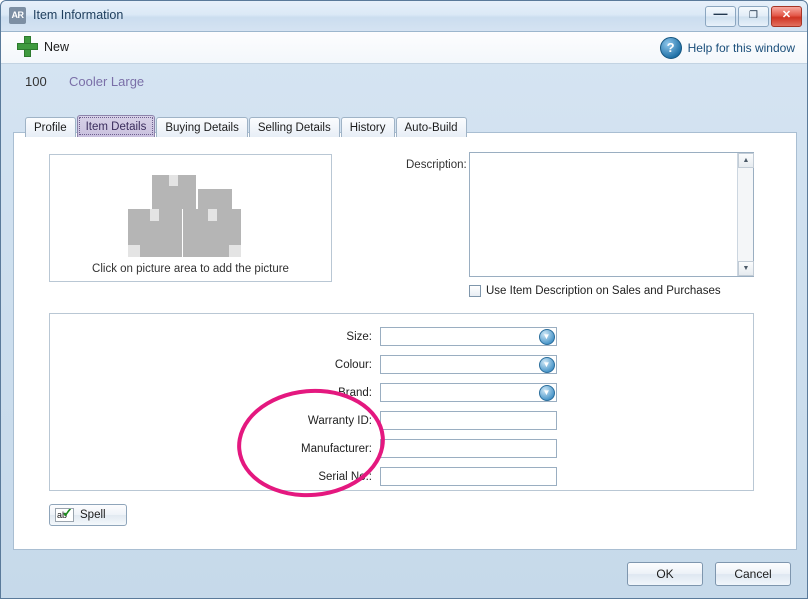  What do you see at coordinates (93, 515) in the screenshot?
I see `spell-button-label: Spell` at bounding box center [93, 515].